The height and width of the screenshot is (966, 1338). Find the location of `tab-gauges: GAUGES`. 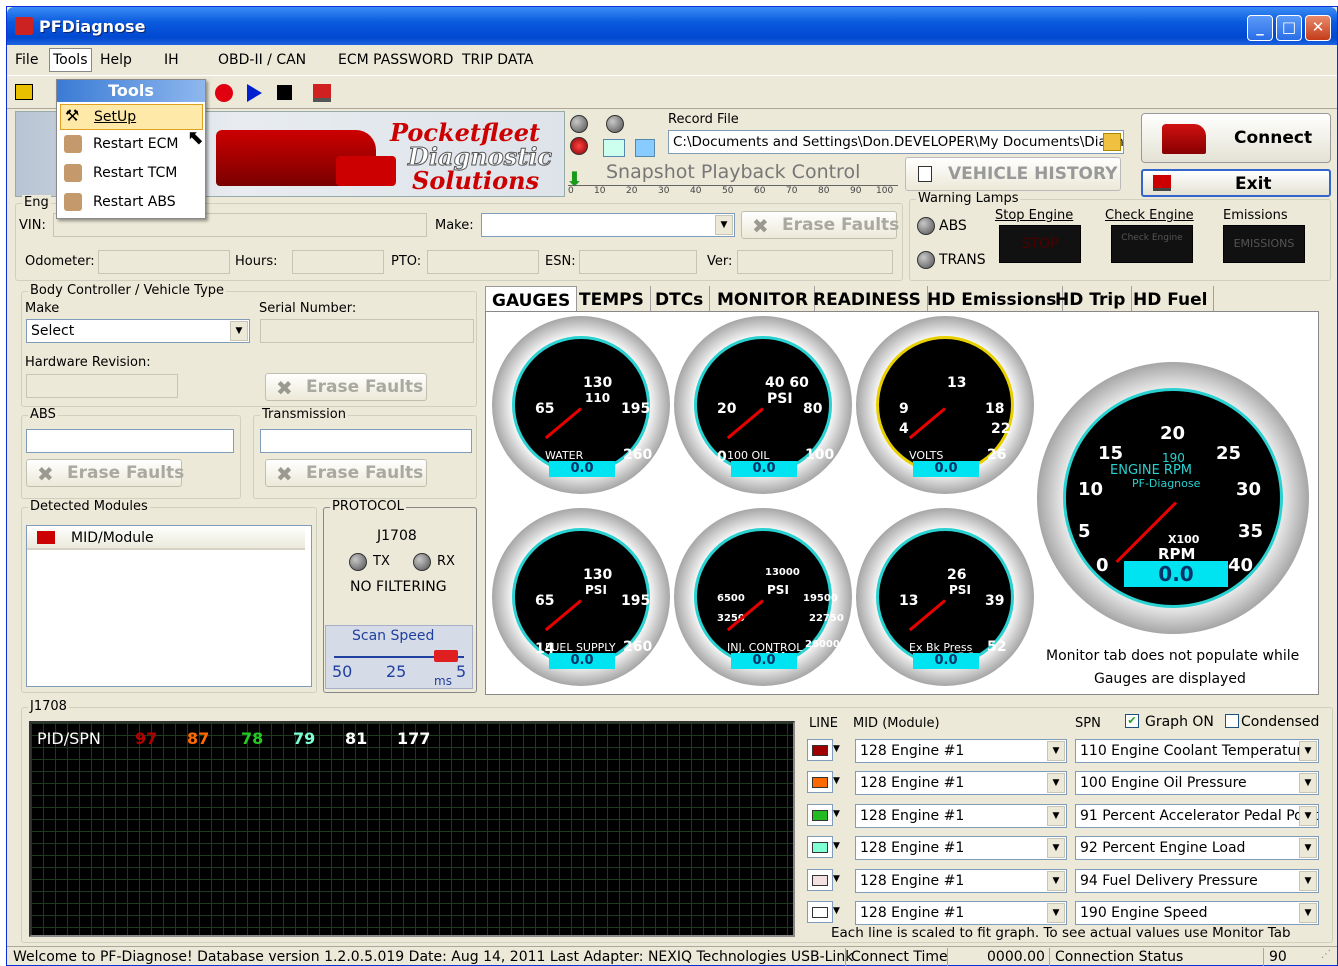

tab-gauges: GAUGES is located at coordinates (531, 300).